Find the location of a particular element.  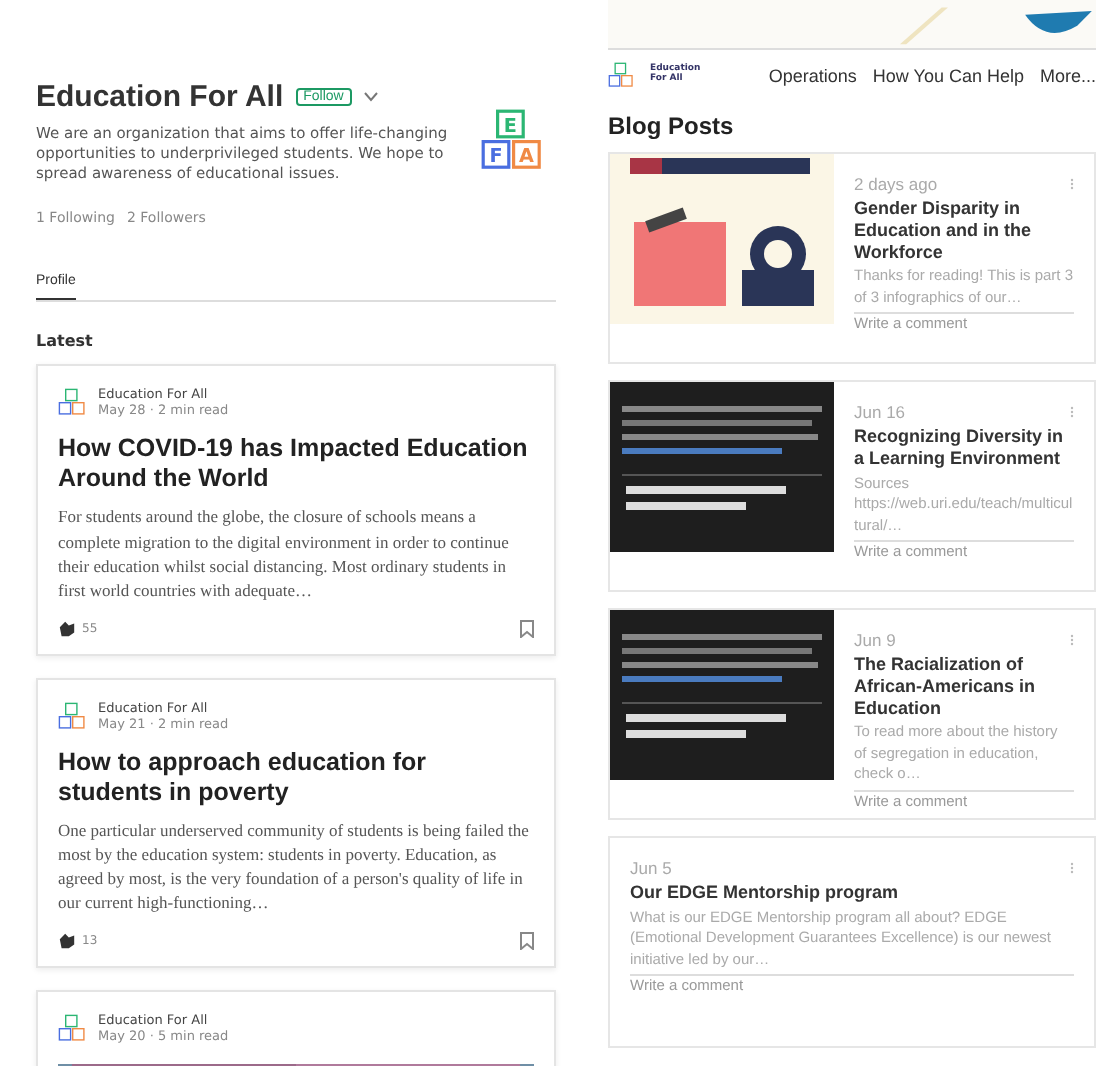

post-title: Recognizing Diversity in a Learning Environment is located at coordinates (964, 448).